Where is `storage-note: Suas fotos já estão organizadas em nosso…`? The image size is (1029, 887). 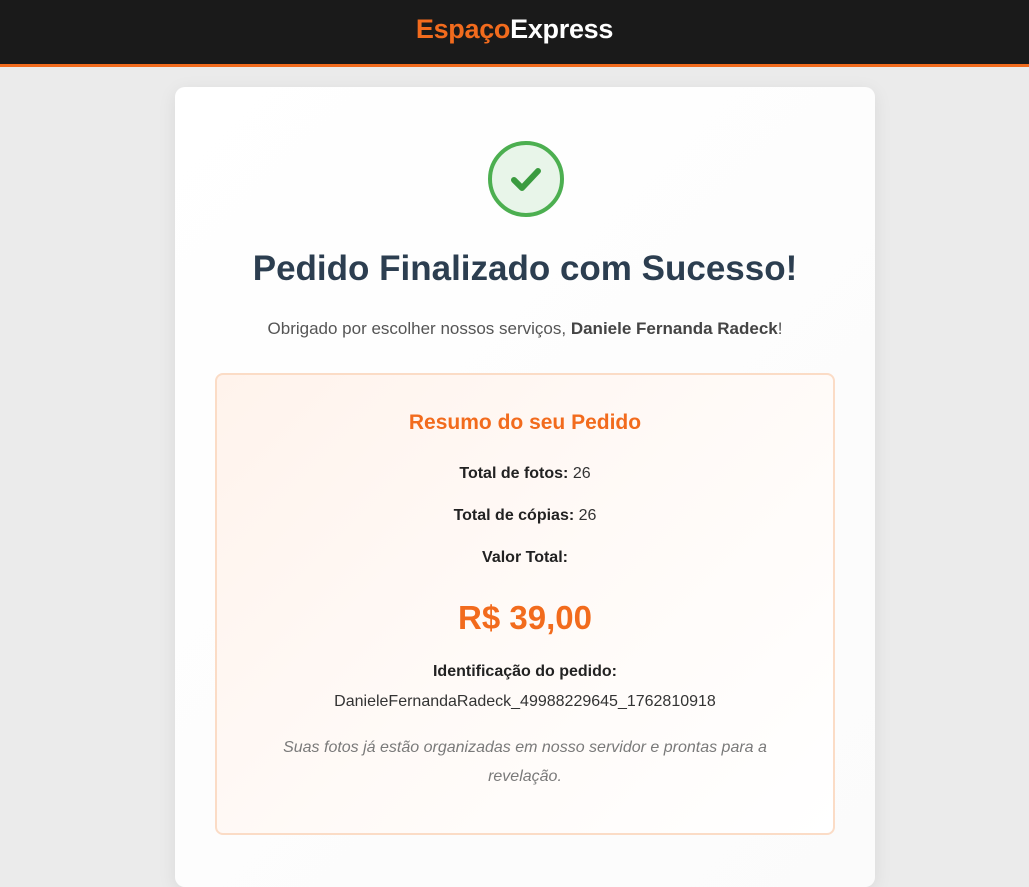 storage-note: Suas fotos já estão organizadas em nosso… is located at coordinates (525, 762).